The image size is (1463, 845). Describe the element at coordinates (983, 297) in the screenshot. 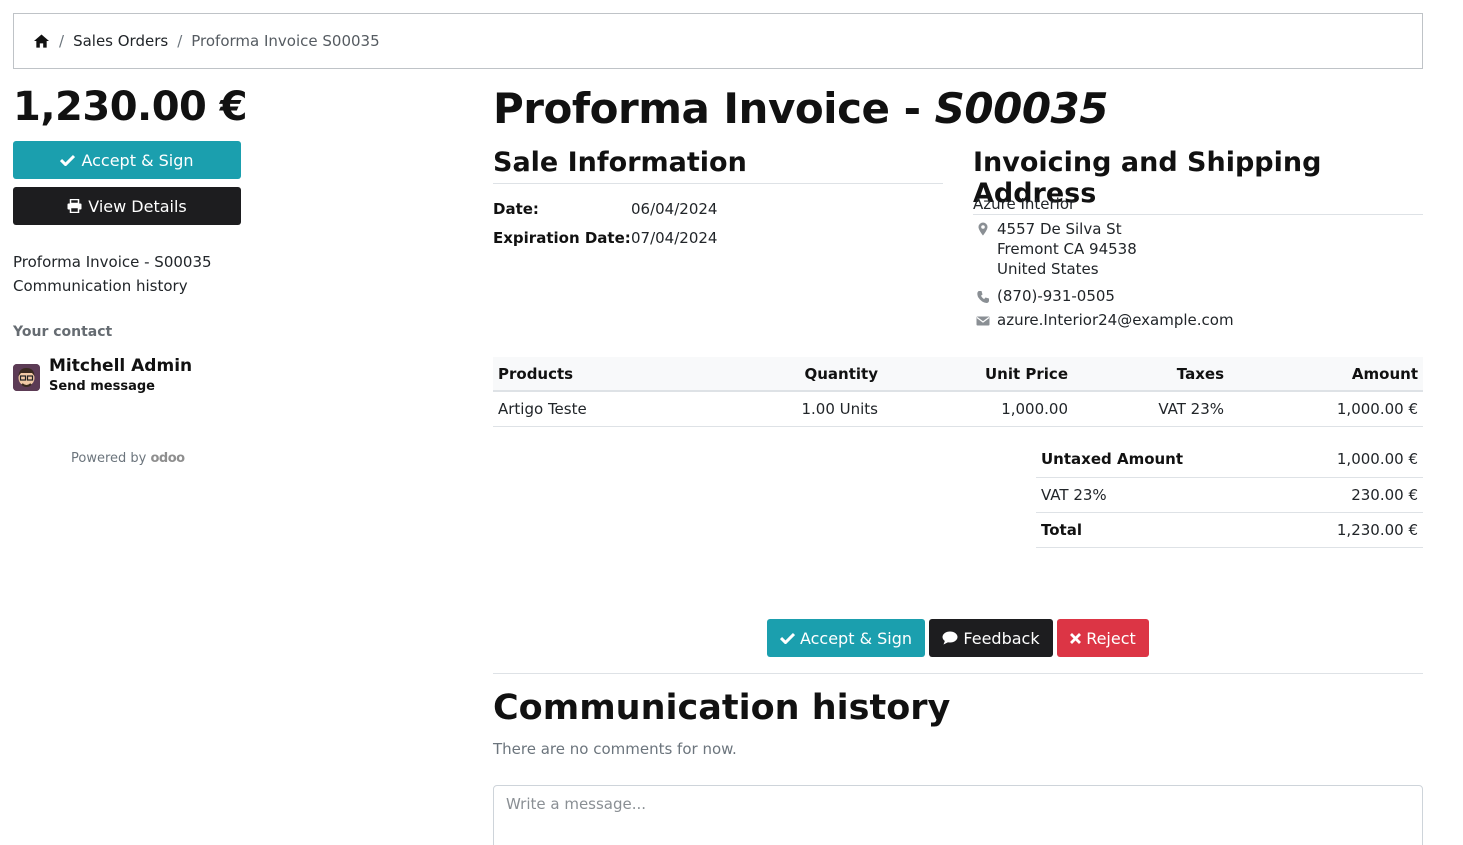

I see `phone-icon` at that location.